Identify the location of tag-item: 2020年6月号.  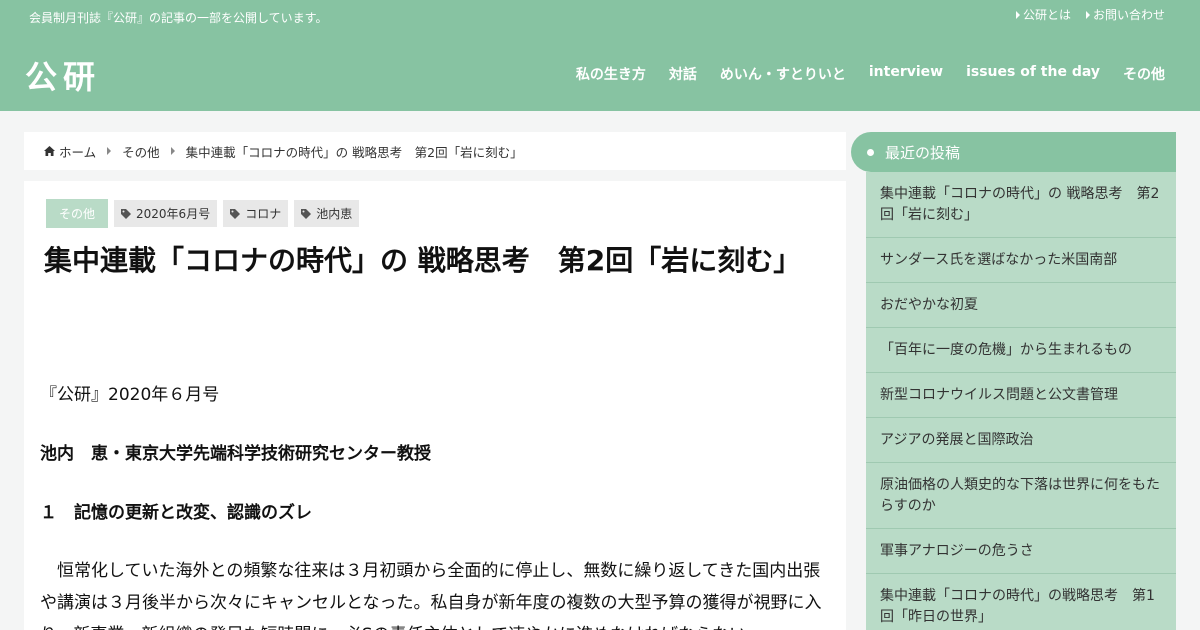
(166, 213).